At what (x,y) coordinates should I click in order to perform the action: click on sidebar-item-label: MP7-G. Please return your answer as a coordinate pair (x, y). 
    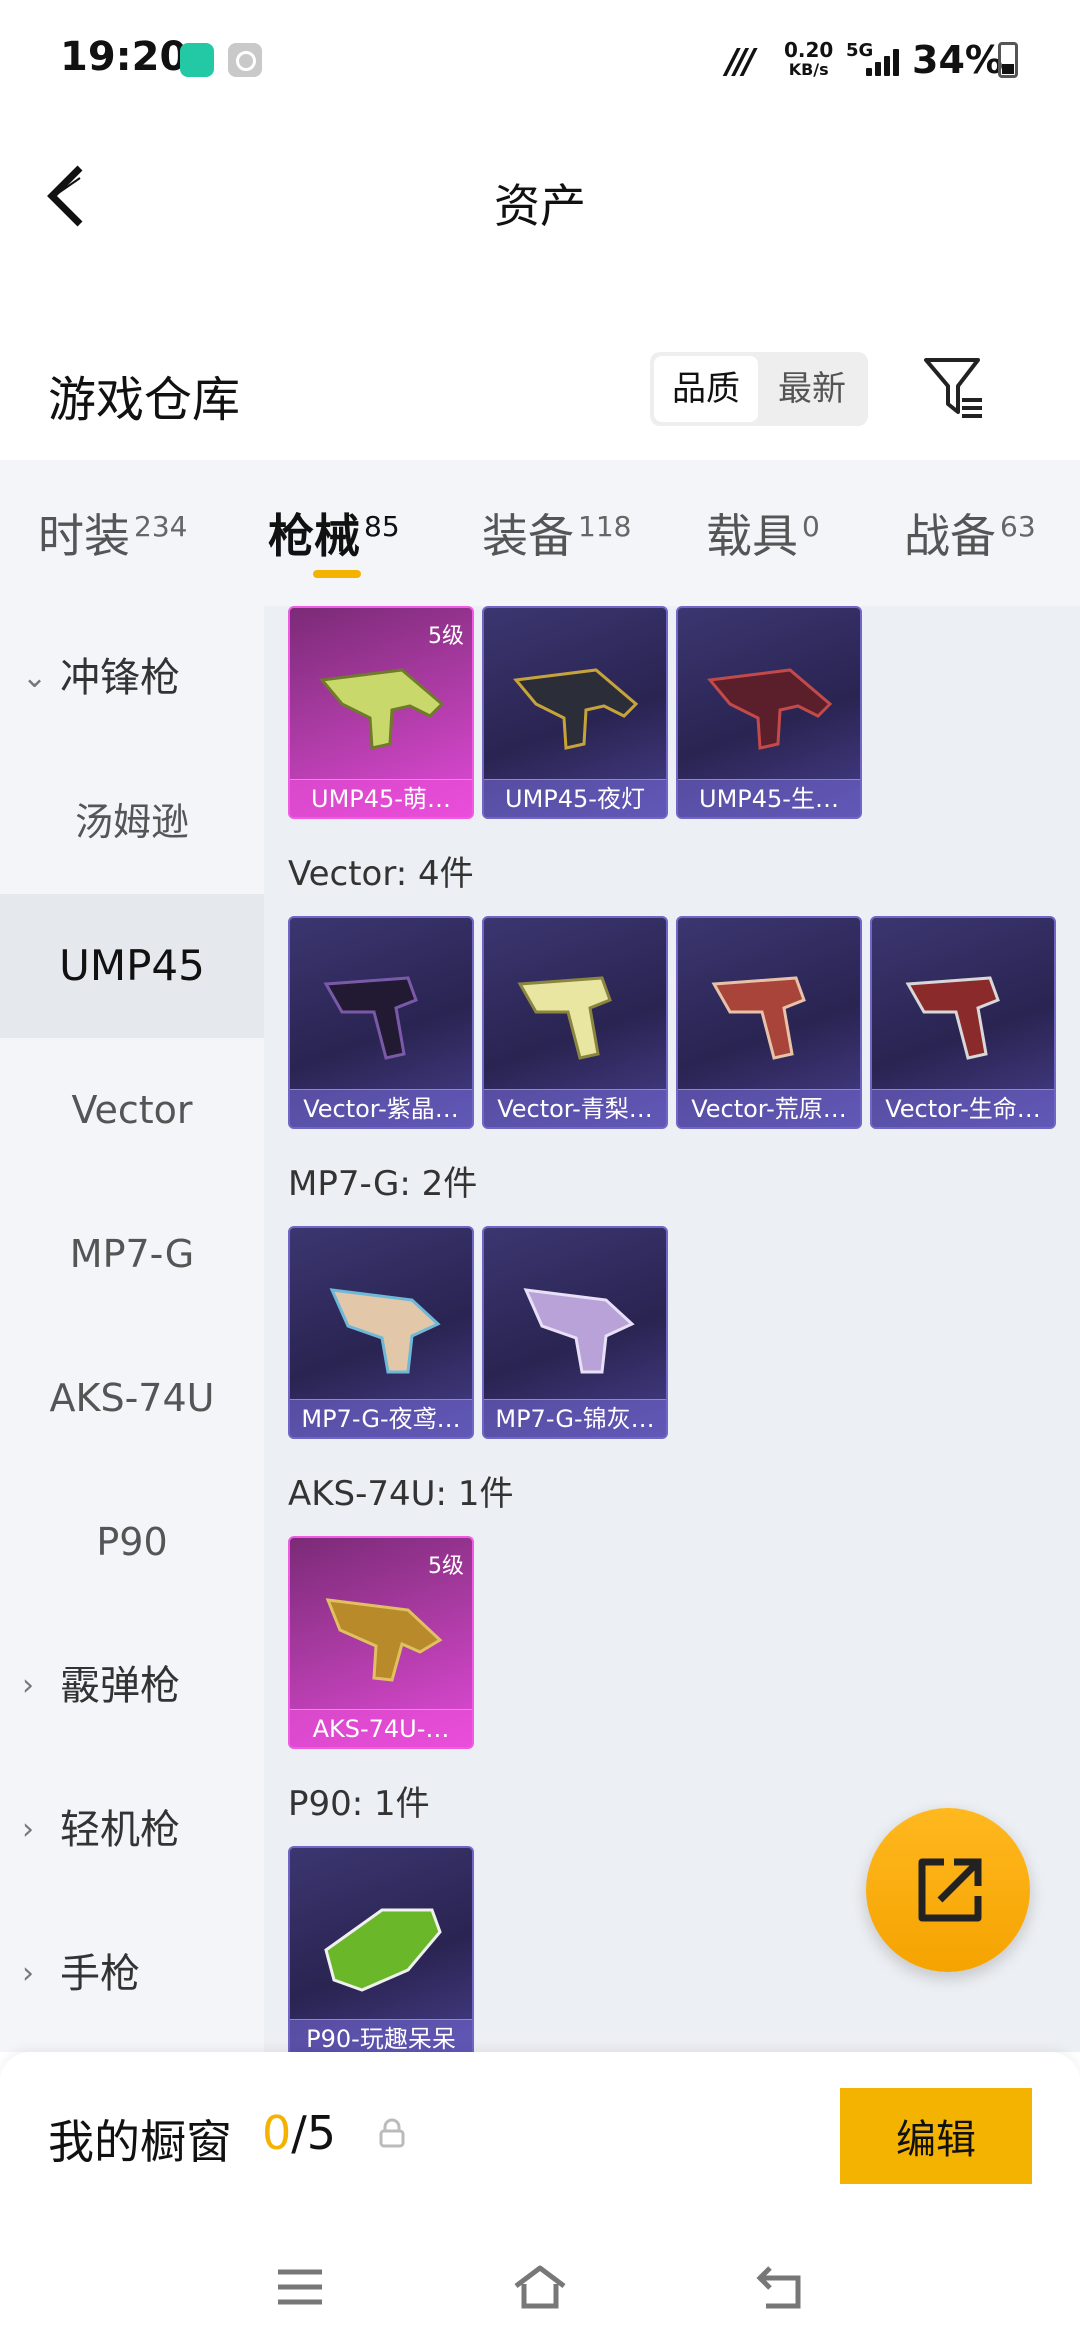
    Looking at the image, I should click on (132, 1254).